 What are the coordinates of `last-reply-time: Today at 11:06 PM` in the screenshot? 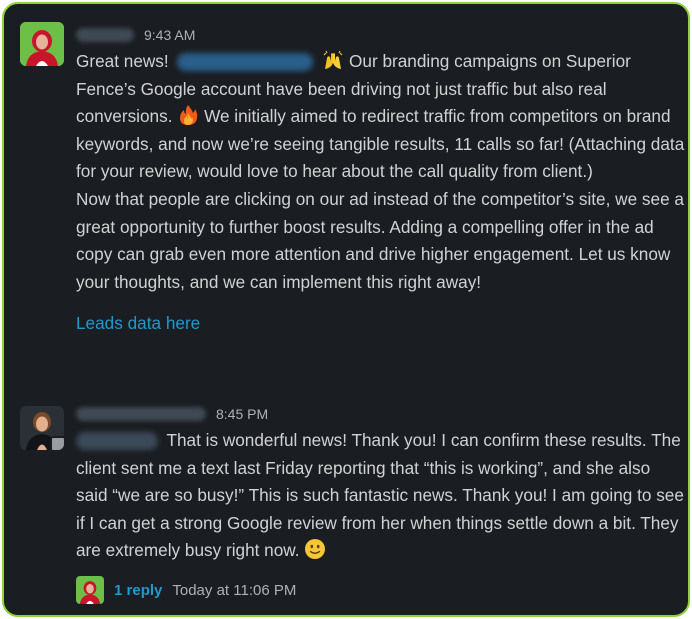 It's located at (234, 590).